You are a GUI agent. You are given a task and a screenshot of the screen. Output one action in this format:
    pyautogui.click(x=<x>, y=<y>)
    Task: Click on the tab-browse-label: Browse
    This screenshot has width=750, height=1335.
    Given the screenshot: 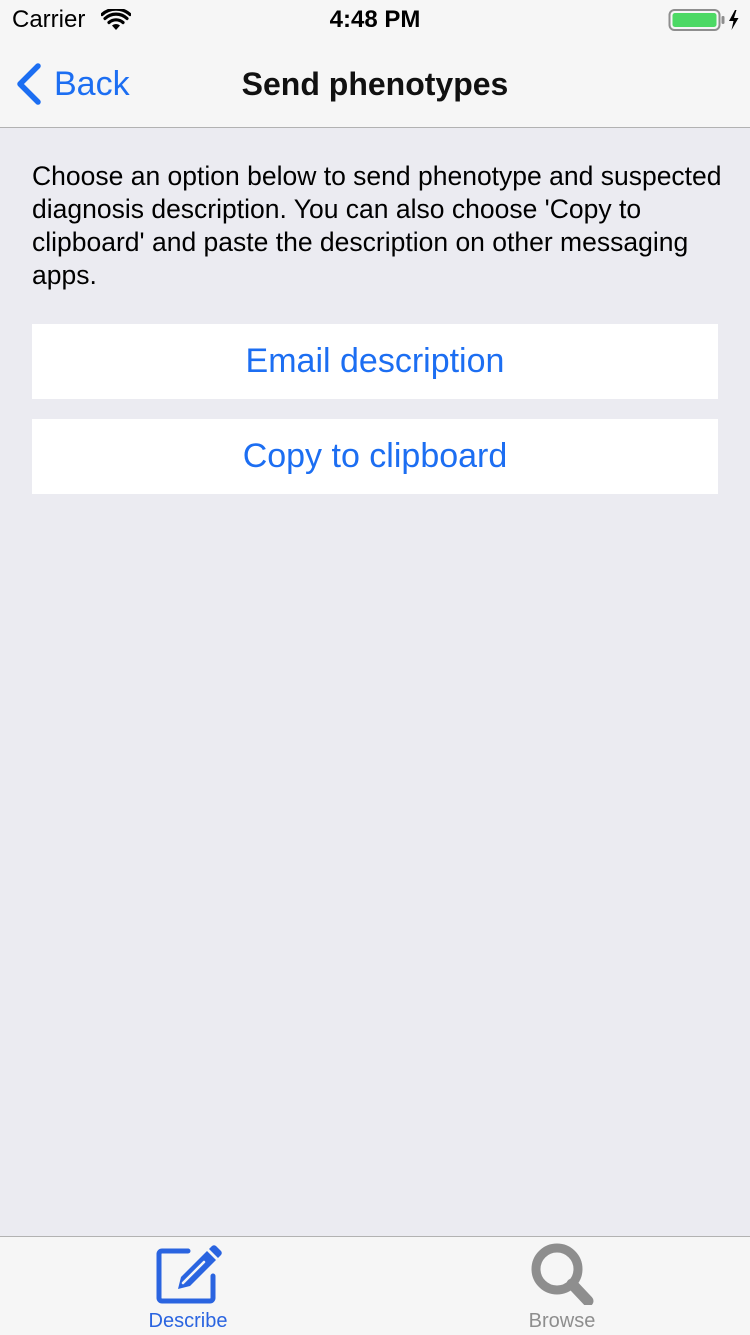 What is the action you would take?
    pyautogui.click(x=562, y=1321)
    